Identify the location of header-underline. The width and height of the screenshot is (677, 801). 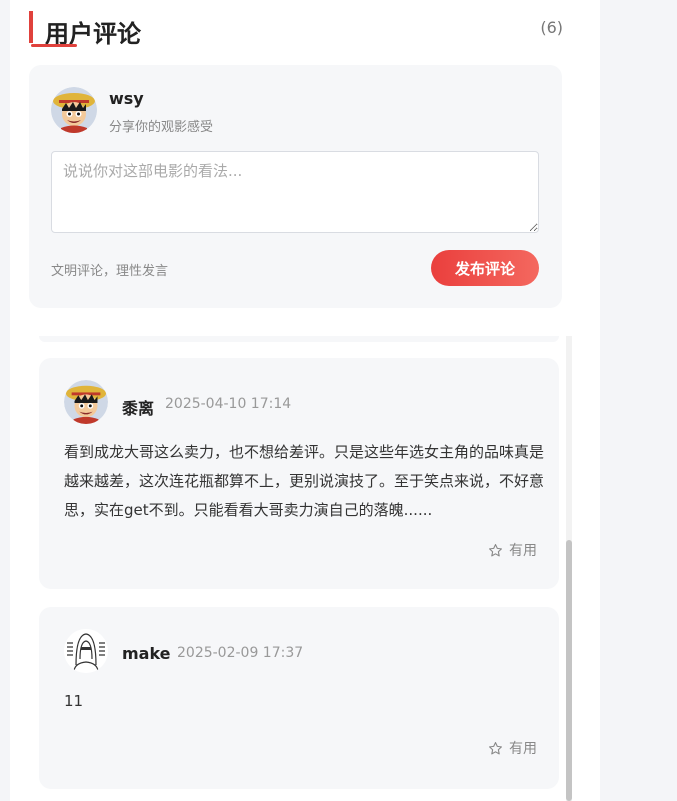
(54, 45).